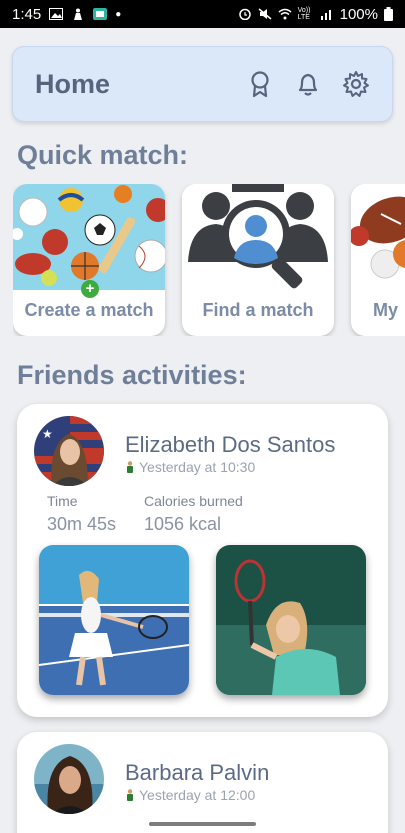 The image size is (405, 833). What do you see at coordinates (183, 524) in the screenshot?
I see `calories-value: 1056 kcal` at bounding box center [183, 524].